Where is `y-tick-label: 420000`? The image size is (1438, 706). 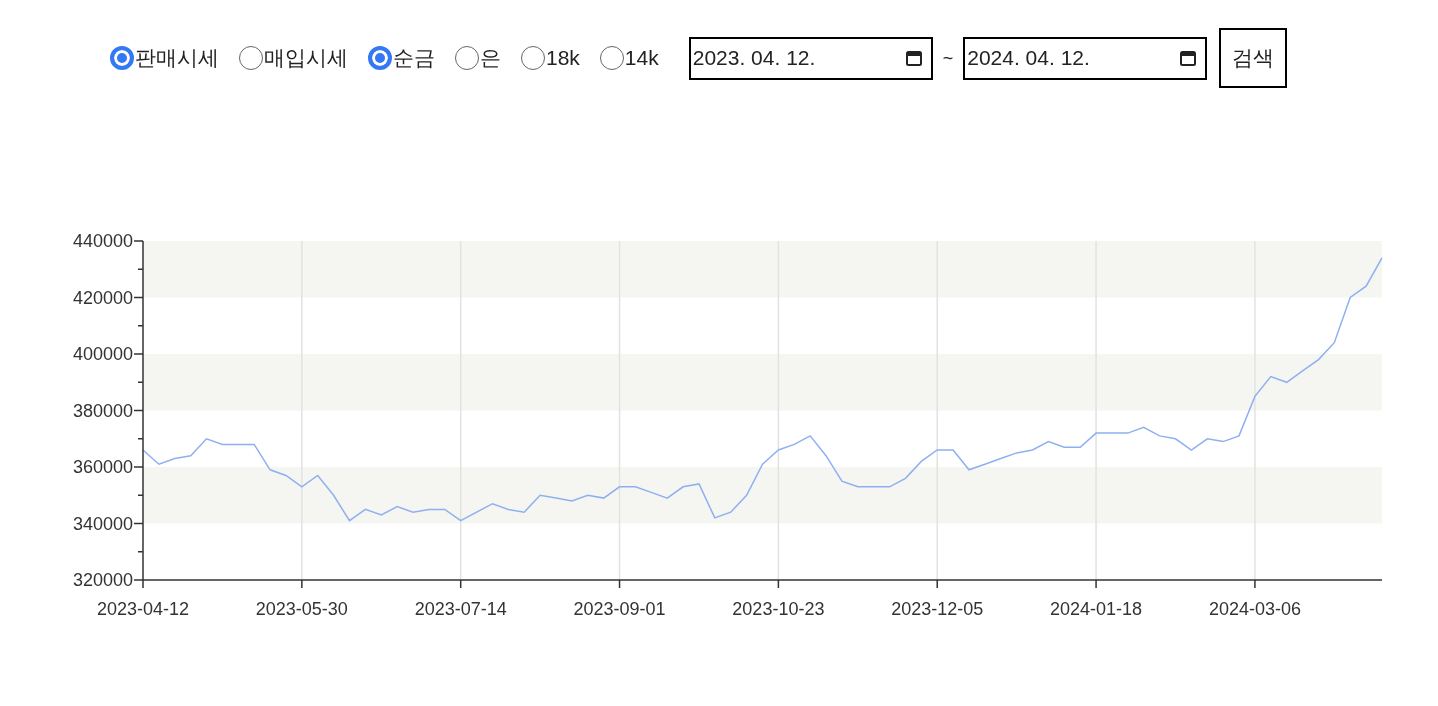 y-tick-label: 420000 is located at coordinates (102, 297).